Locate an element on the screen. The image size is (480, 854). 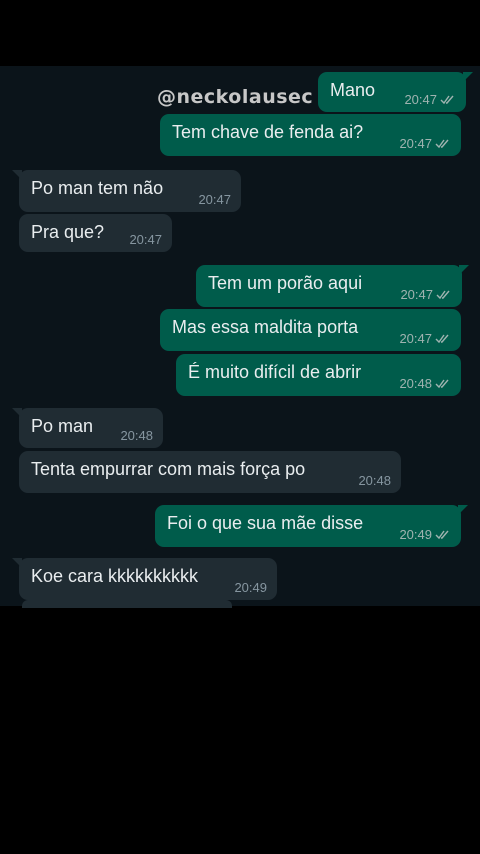
message-text: Mas essa maldita porta is located at coordinates (265, 327).